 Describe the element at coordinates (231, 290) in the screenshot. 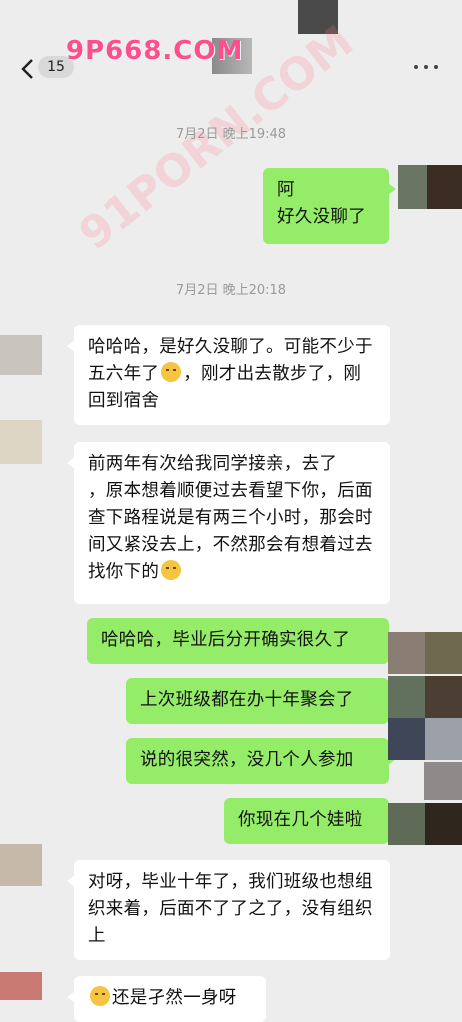

I see `timestamp: 7月2日 晚上20:18` at that location.